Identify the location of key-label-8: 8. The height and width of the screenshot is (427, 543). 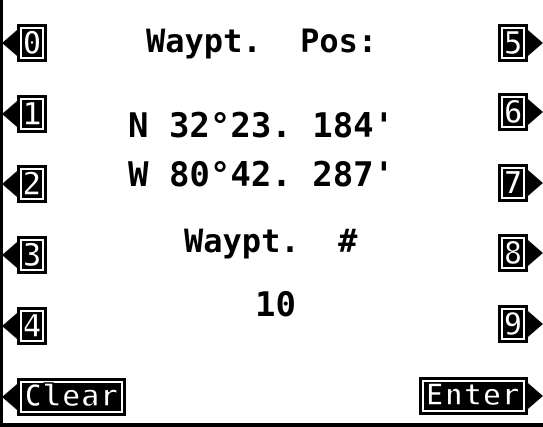
(513, 253).